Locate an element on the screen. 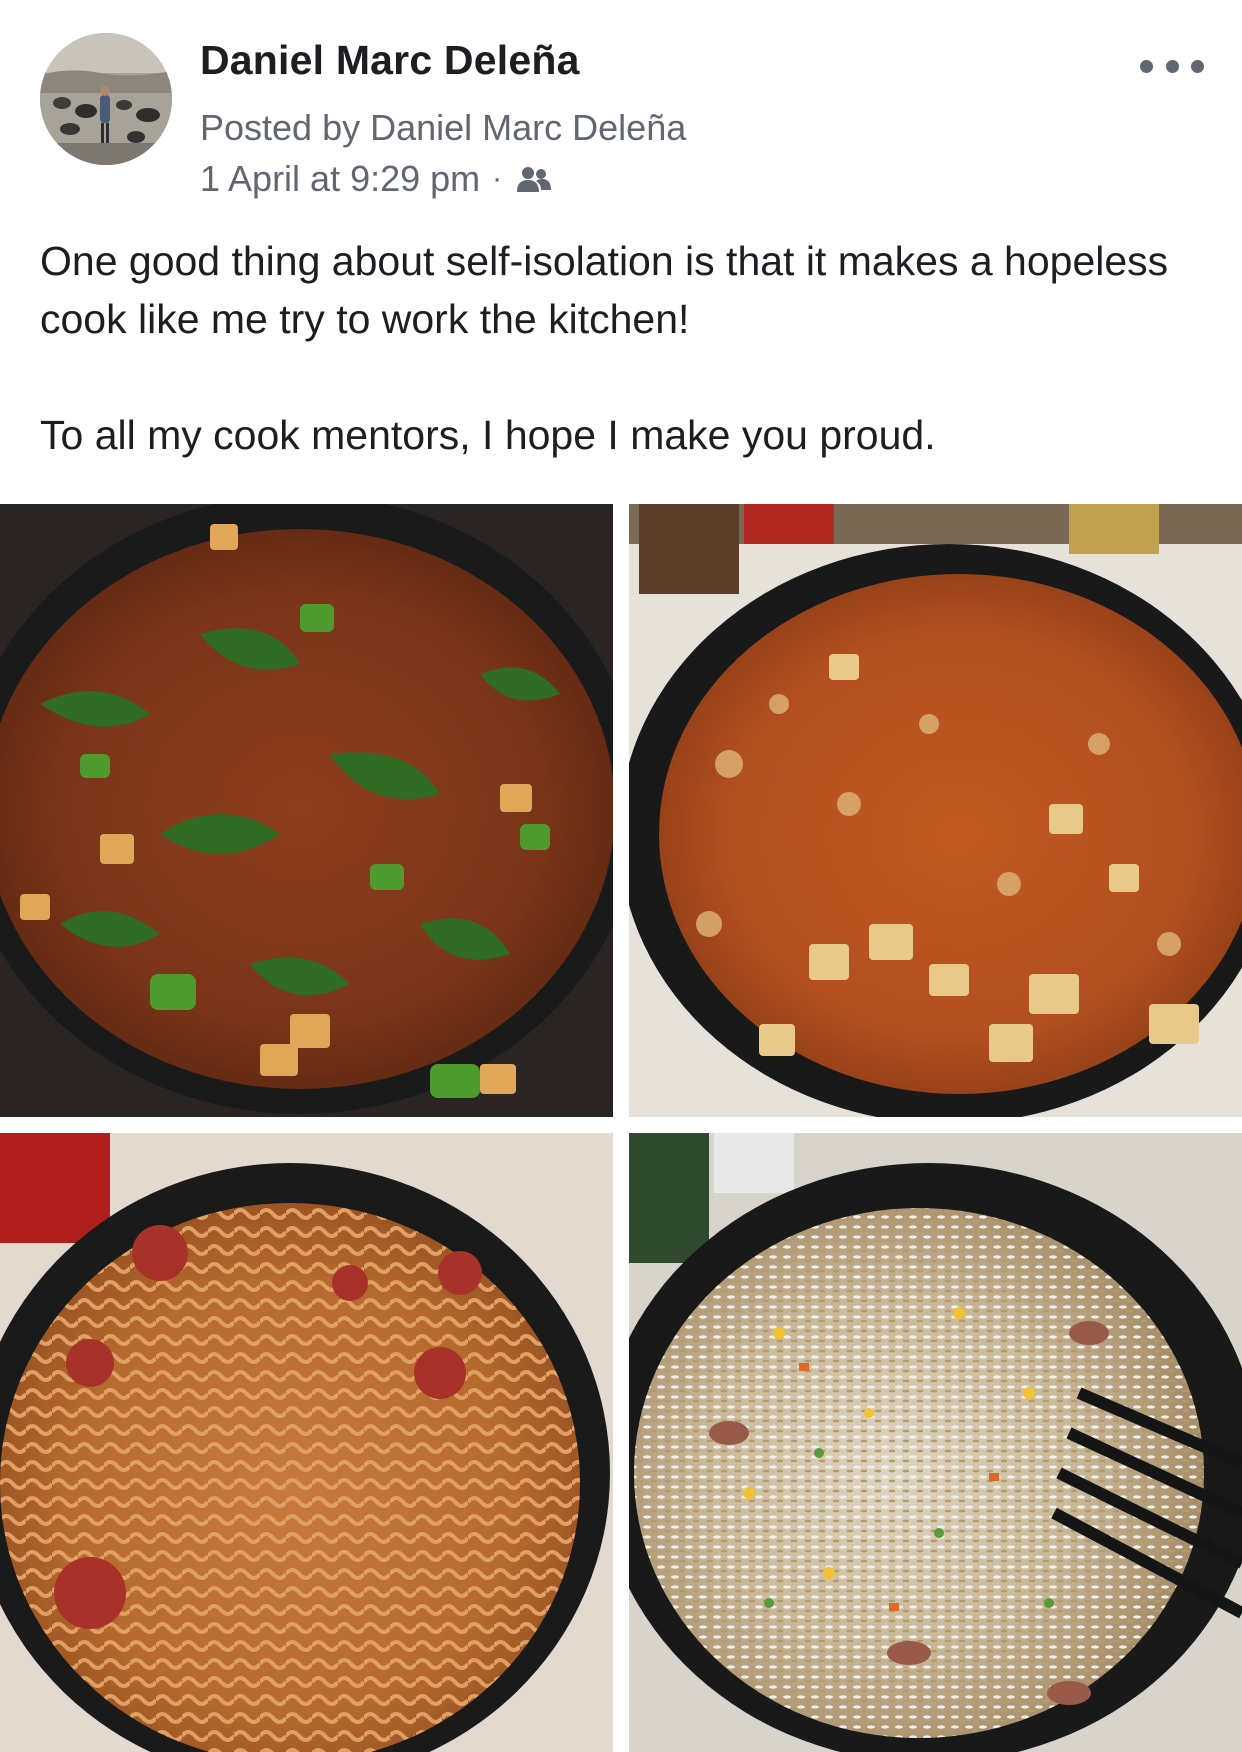  more-options-icon is located at coordinates (1172, 66).